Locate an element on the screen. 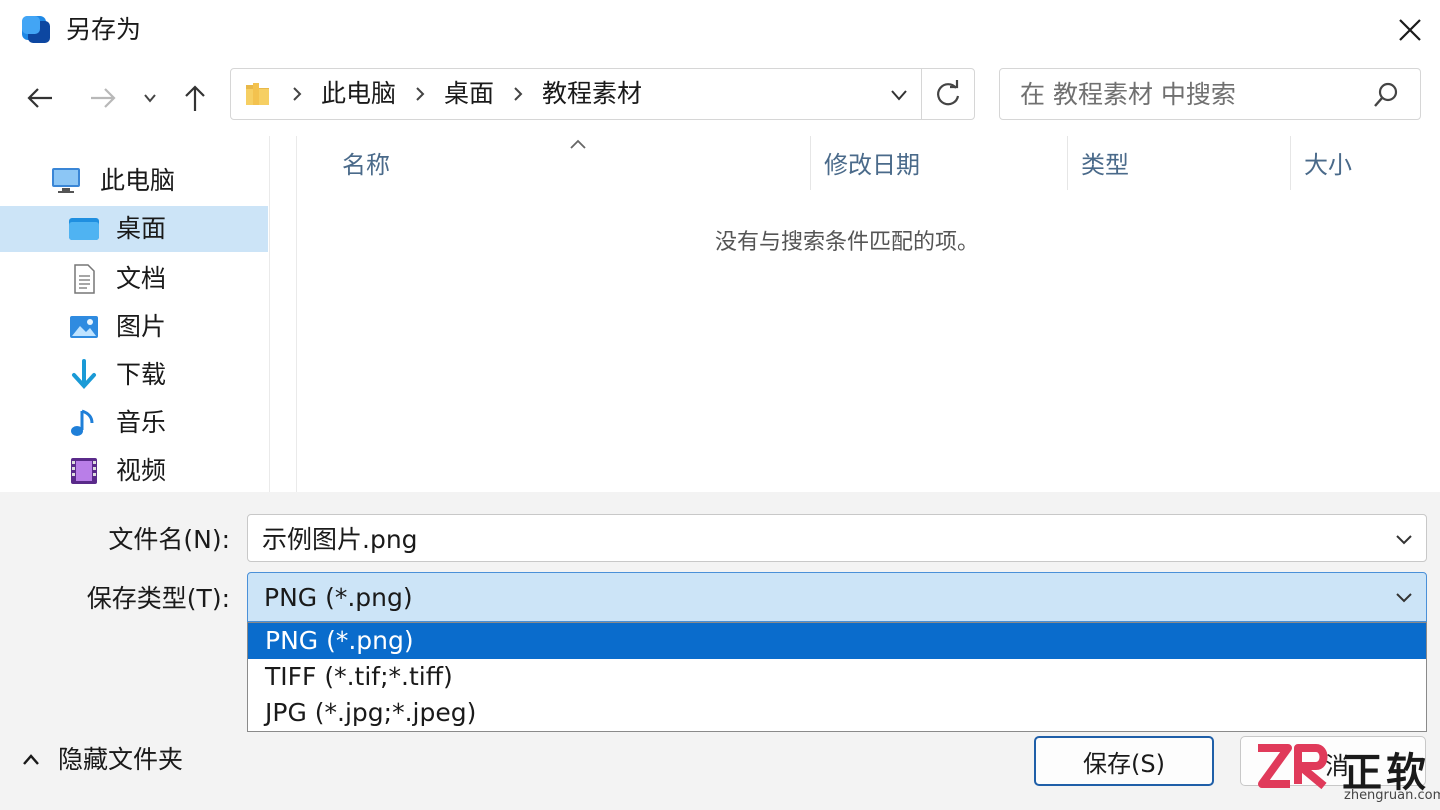 The height and width of the screenshot is (810, 1440). sidebar-item-downloads: 下载 is located at coordinates (134, 375).